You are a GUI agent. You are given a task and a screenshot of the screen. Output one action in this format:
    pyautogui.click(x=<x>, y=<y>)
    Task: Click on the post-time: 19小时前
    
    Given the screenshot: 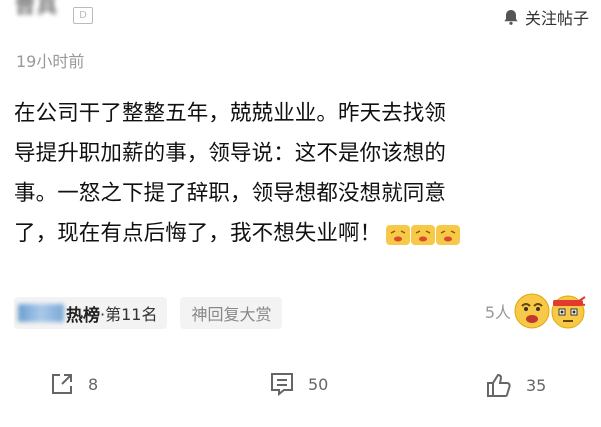 What is the action you would take?
    pyautogui.click(x=50, y=61)
    